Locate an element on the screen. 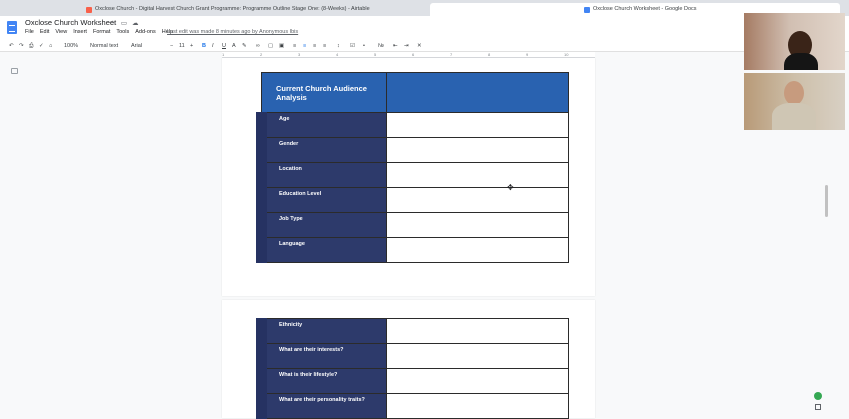  undo-icon: ↶ is located at coordinates (11, 46).